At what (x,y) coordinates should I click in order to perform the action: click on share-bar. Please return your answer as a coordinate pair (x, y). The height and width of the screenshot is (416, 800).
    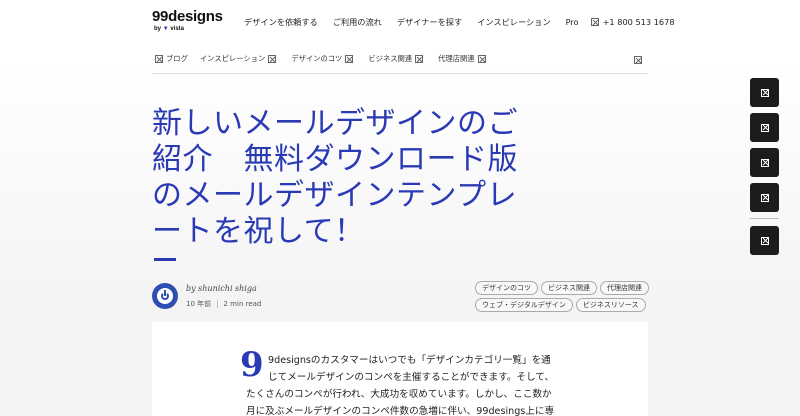
    Looking at the image, I should click on (765, 169).